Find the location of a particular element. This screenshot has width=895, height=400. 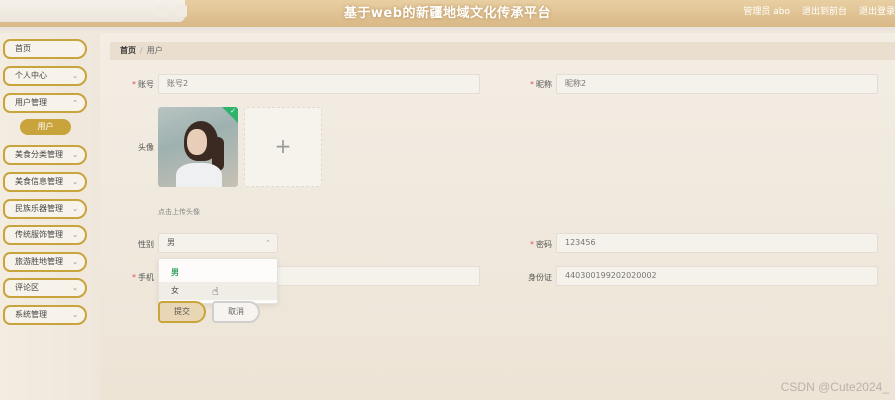

sidebar-item-label: 个人中心 is located at coordinates (31, 75).